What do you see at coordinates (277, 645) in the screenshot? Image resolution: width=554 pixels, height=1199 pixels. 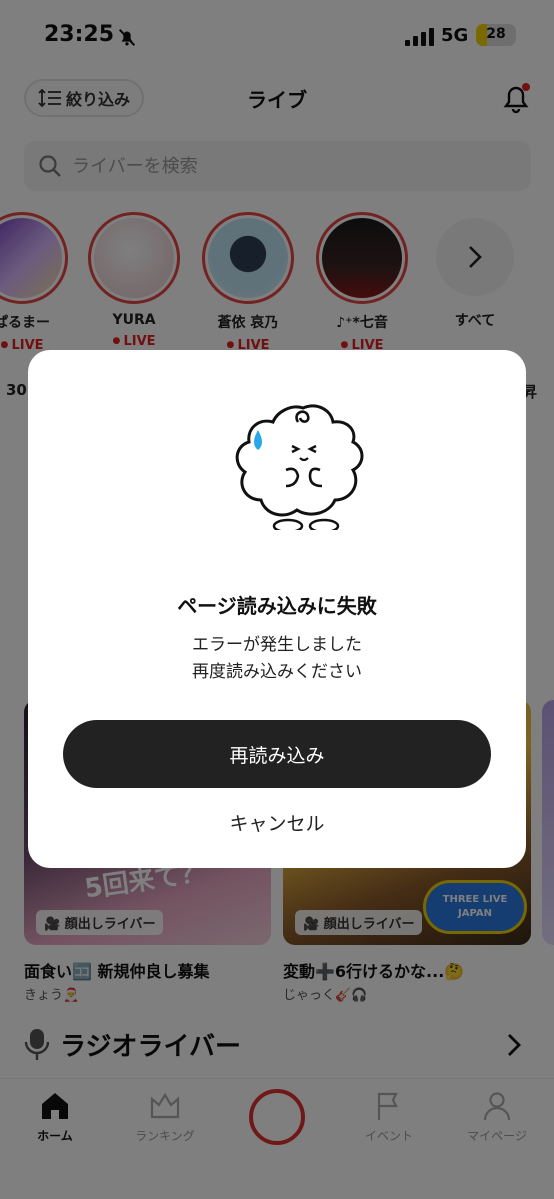 I see `dialog-message-line: エラーが発生しました` at bounding box center [277, 645].